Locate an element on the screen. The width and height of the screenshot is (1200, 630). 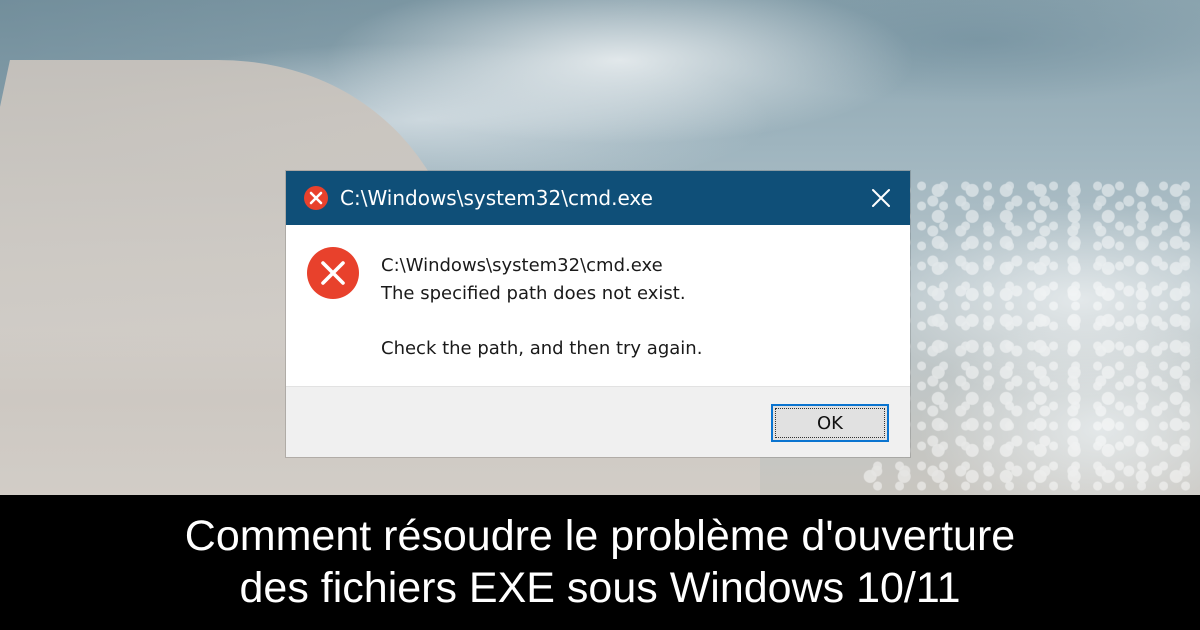
close-icon is located at coordinates (881, 198).